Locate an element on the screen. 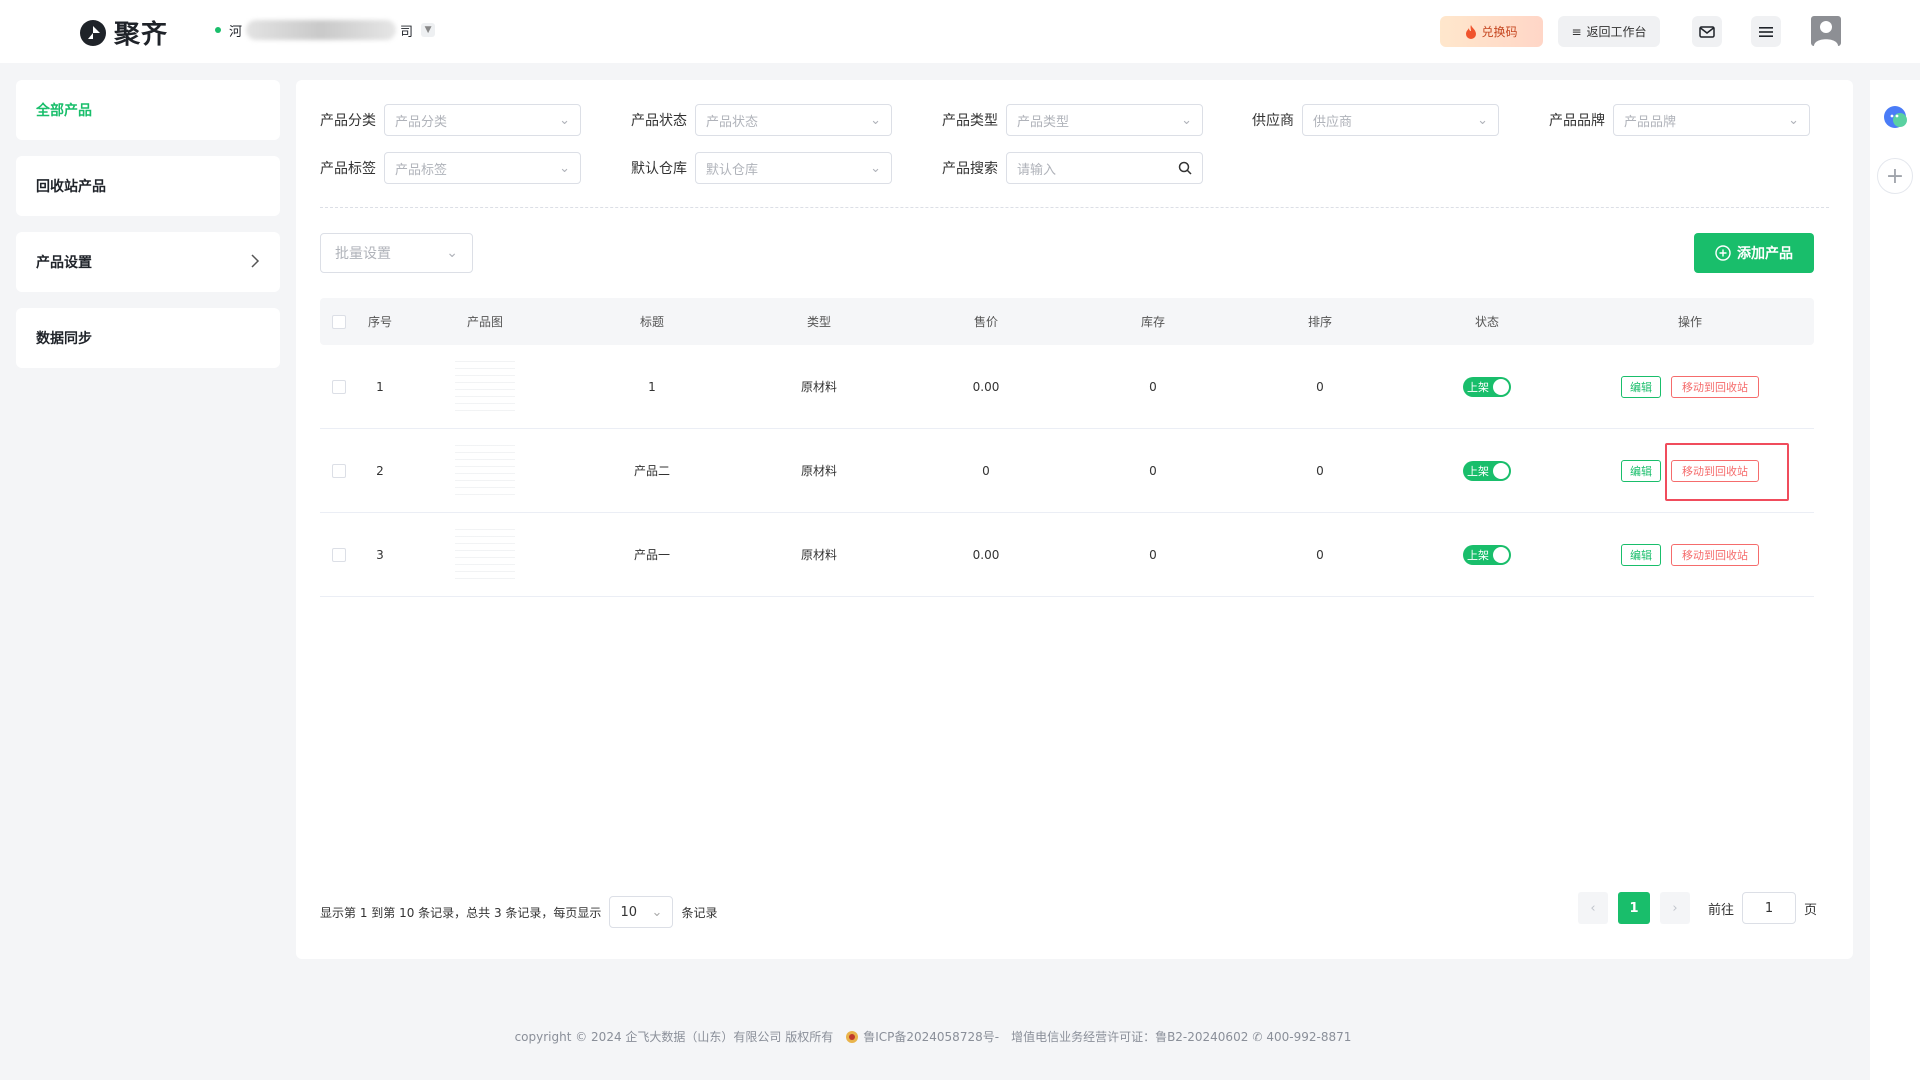  sidebar-item-data-sync: 数据同步 is located at coordinates (148, 338).